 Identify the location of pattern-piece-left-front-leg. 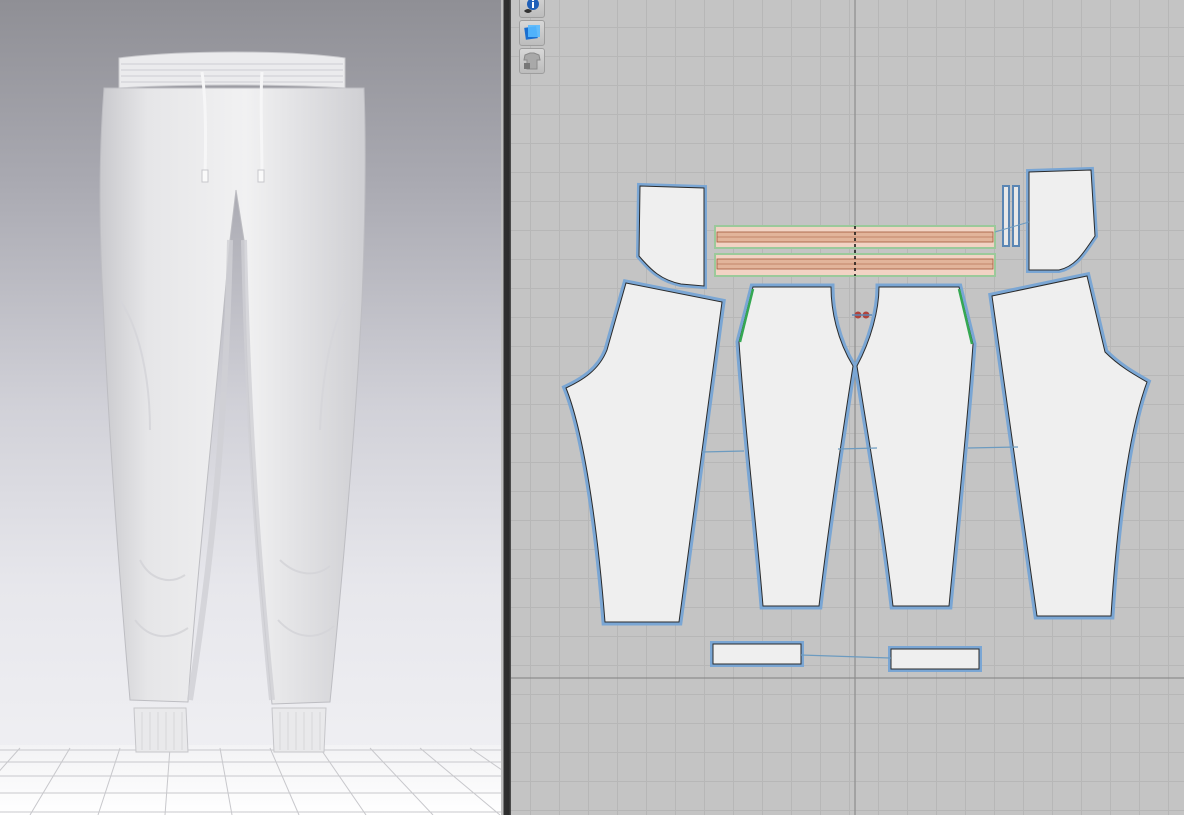
(796, 446).